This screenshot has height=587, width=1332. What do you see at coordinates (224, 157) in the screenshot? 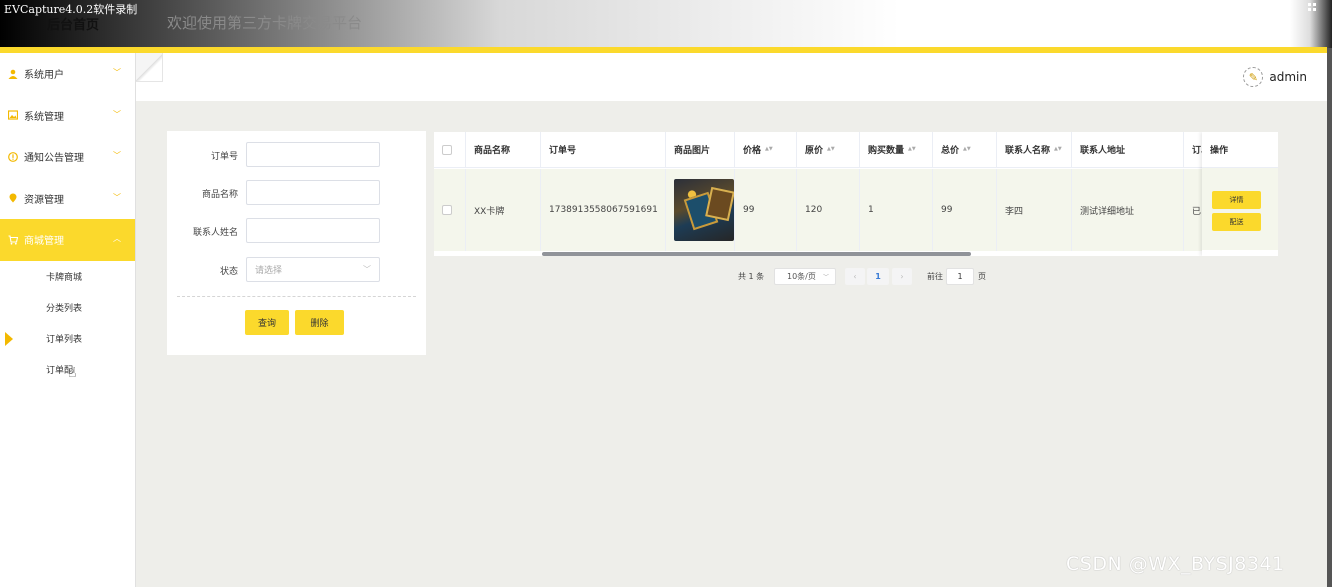
I see `order-no-label: 订单号` at bounding box center [224, 157].